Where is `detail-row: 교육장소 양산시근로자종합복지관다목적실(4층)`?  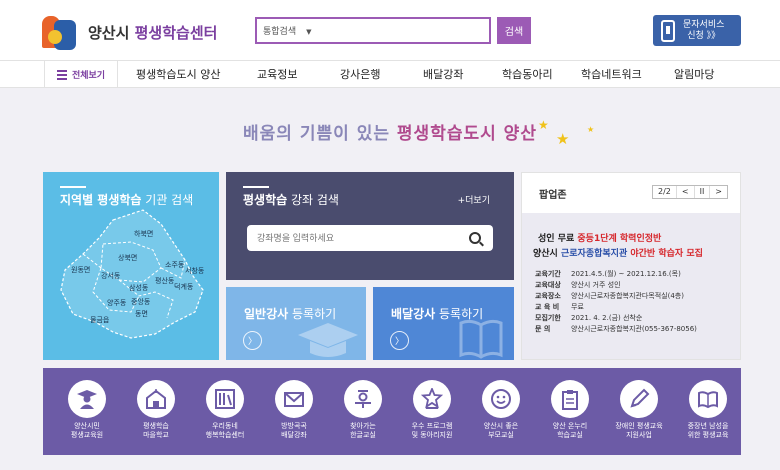
detail-row: 교육장소 양산시근로자종합복지관다목적실(4층) is located at coordinates (609, 296).